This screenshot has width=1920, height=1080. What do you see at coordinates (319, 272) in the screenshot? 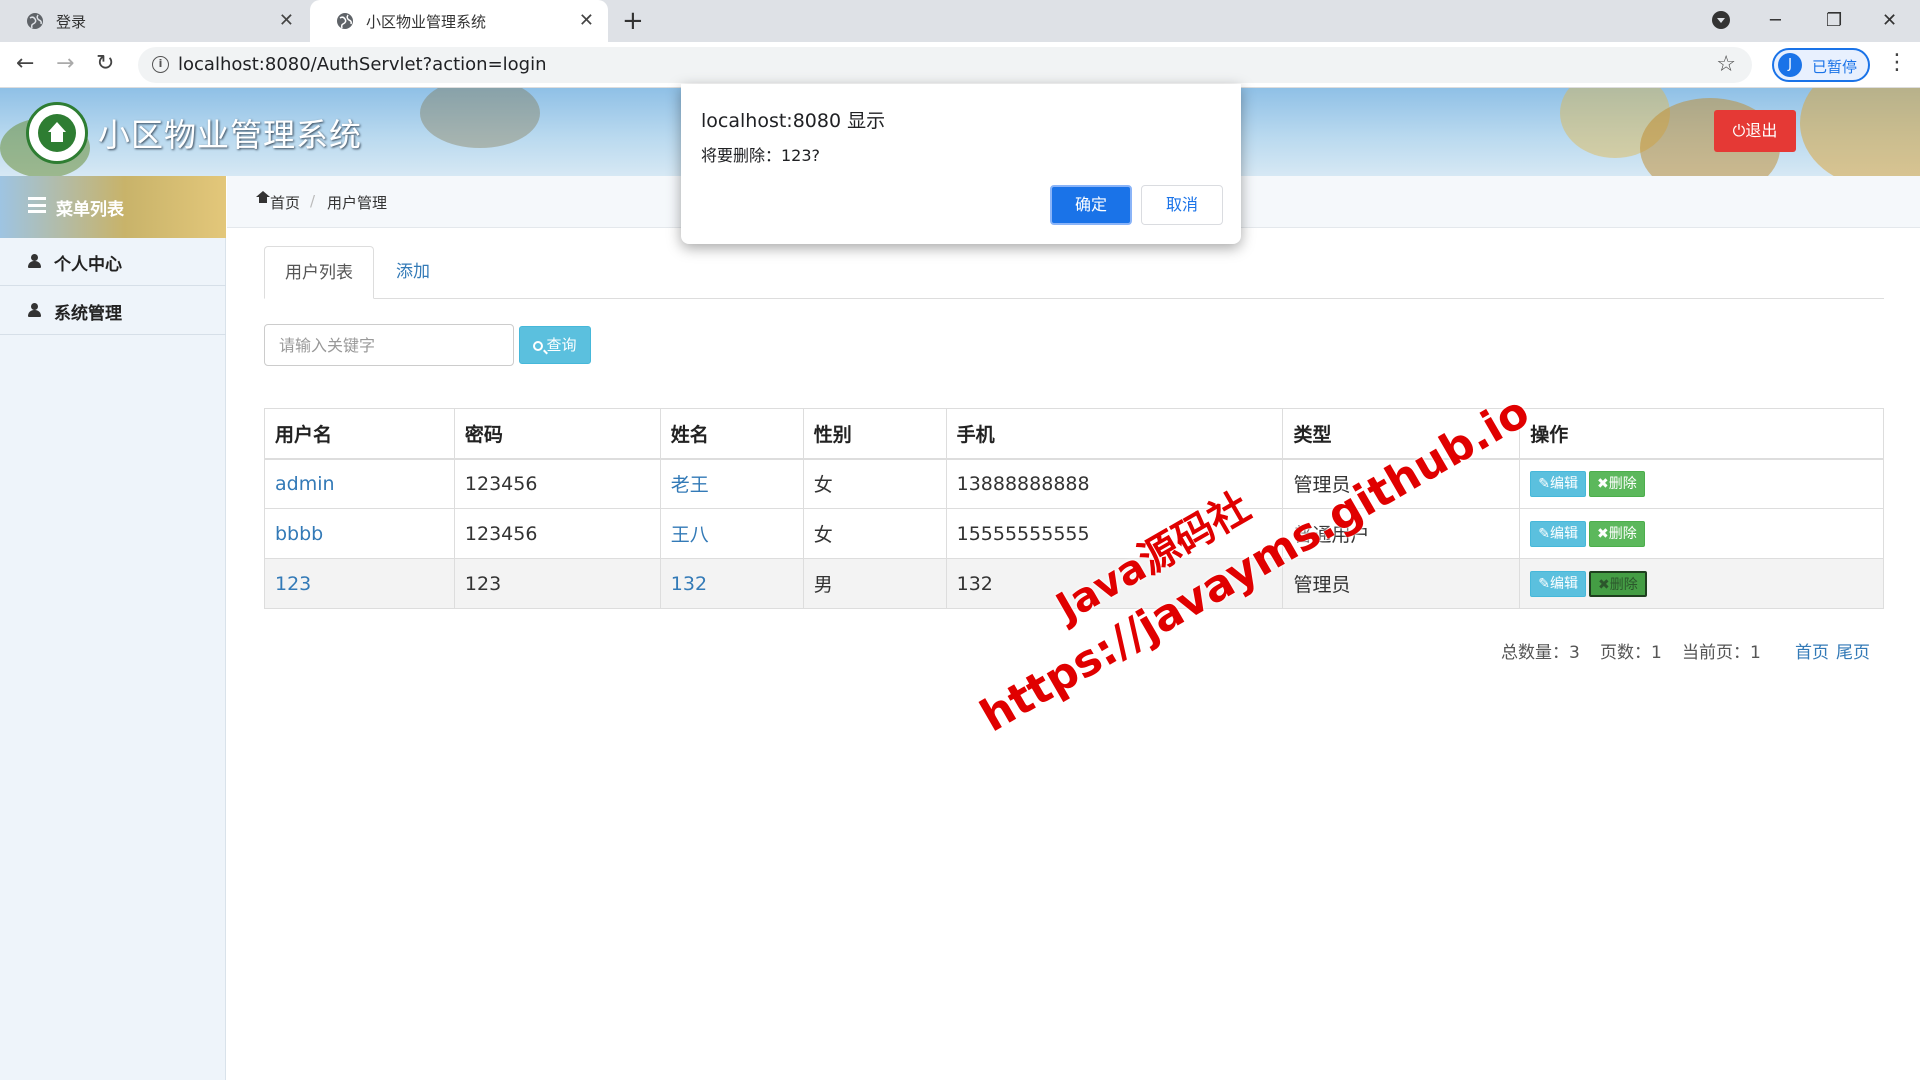
I see `tab-user-list: 用户列表` at bounding box center [319, 272].